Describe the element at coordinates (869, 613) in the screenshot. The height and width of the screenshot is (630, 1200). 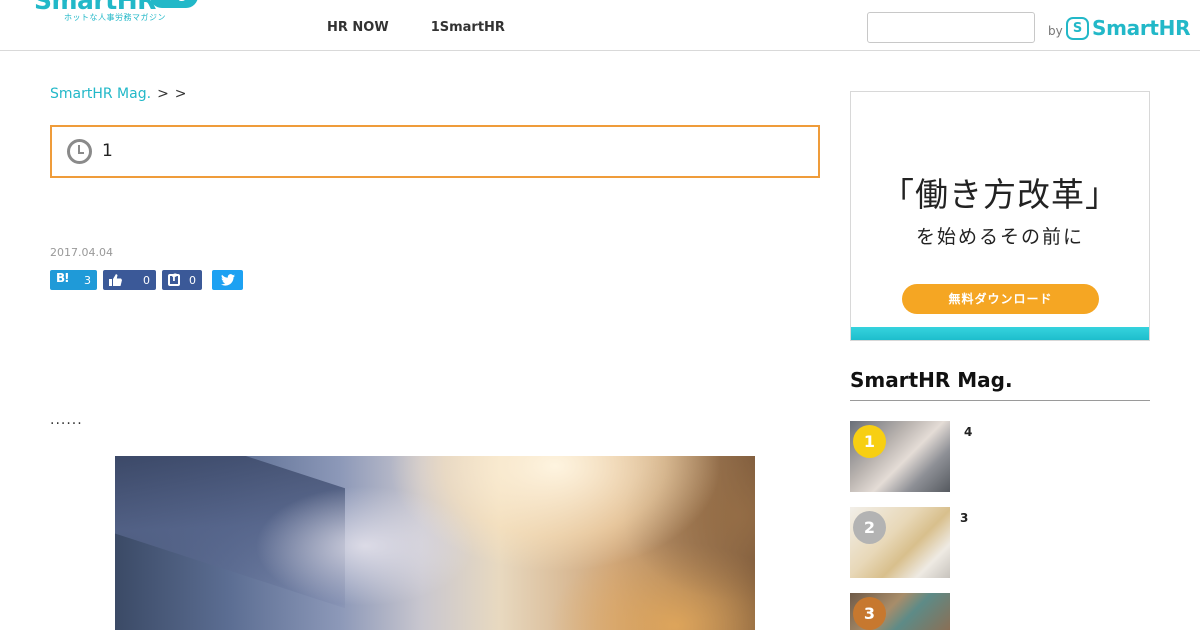
I see `rank-badge: 3` at that location.